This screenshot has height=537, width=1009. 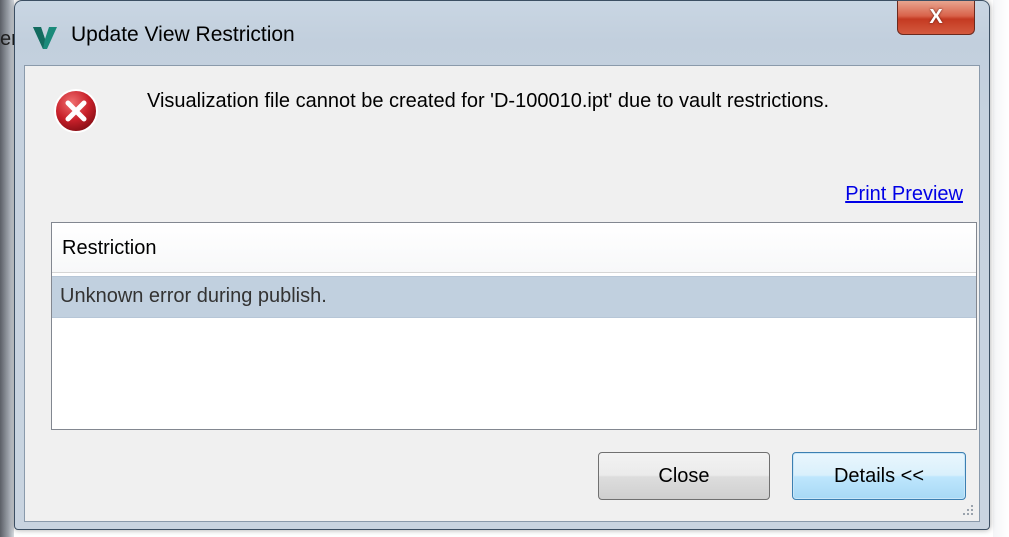 I want to click on list-row: Unknown error during publish., so click(x=514, y=297).